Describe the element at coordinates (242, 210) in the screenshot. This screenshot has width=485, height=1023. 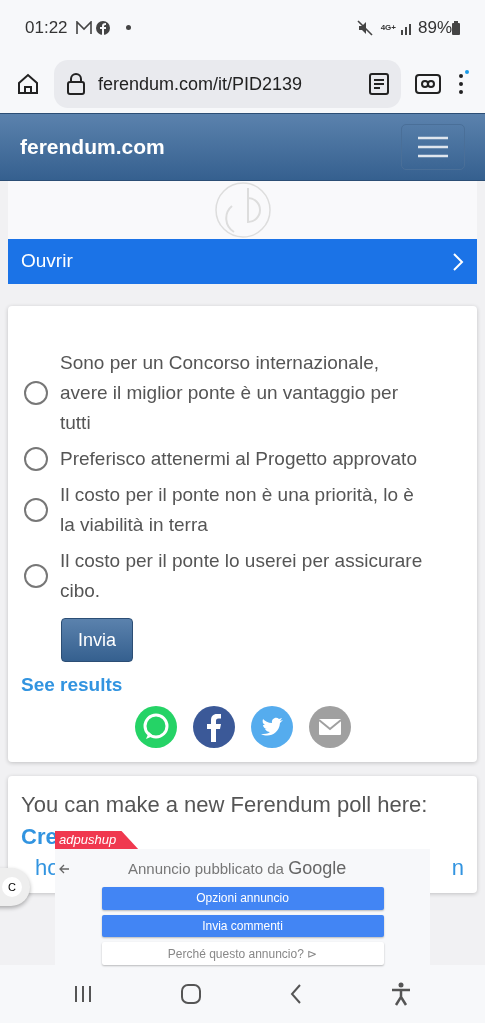
I see `logo-mark-icon` at that location.